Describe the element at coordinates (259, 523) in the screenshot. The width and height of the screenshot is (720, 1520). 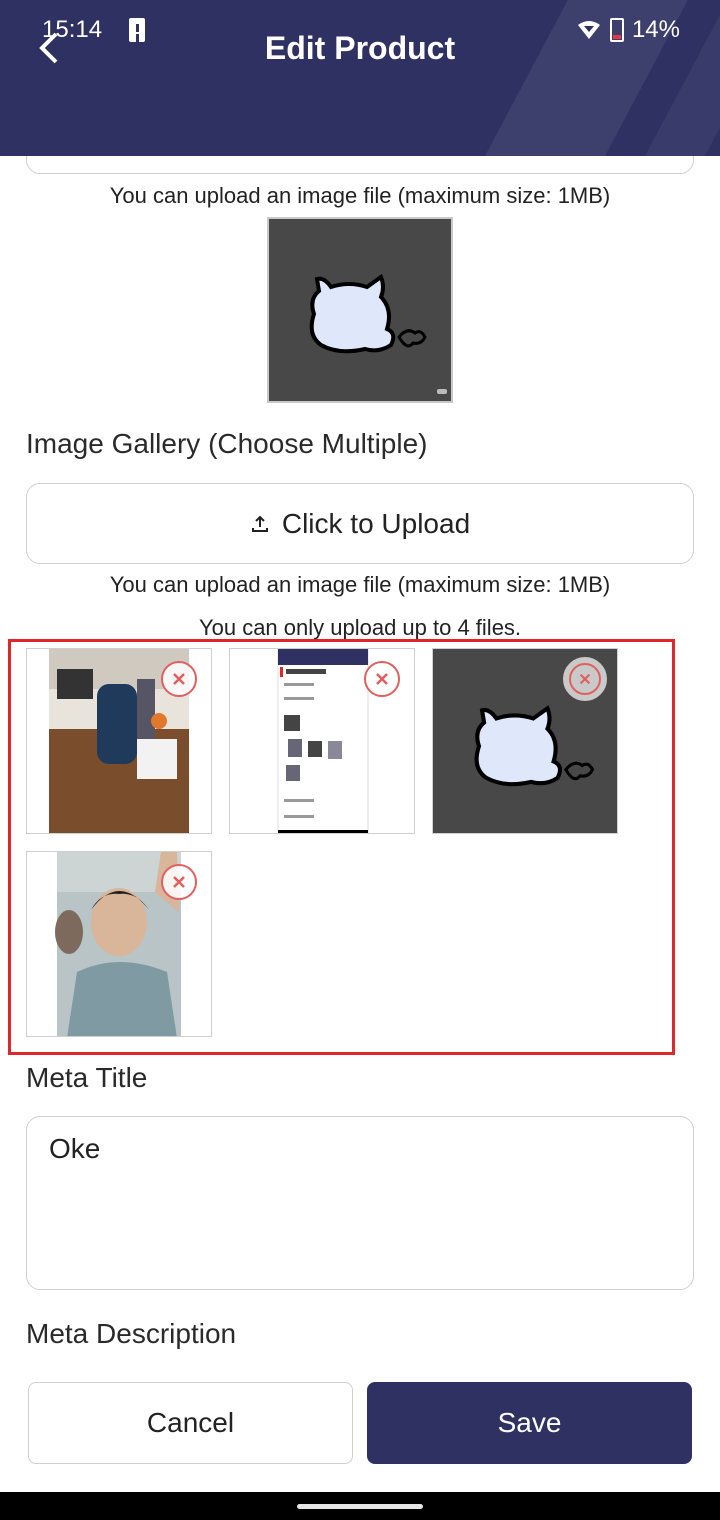
I see `upload-icon` at that location.